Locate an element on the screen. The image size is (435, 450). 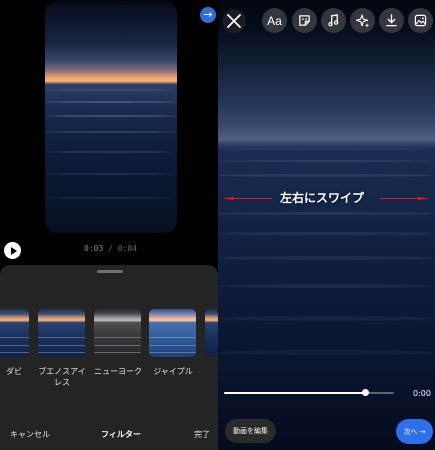
text-tool-button: Aa is located at coordinates (274, 20).